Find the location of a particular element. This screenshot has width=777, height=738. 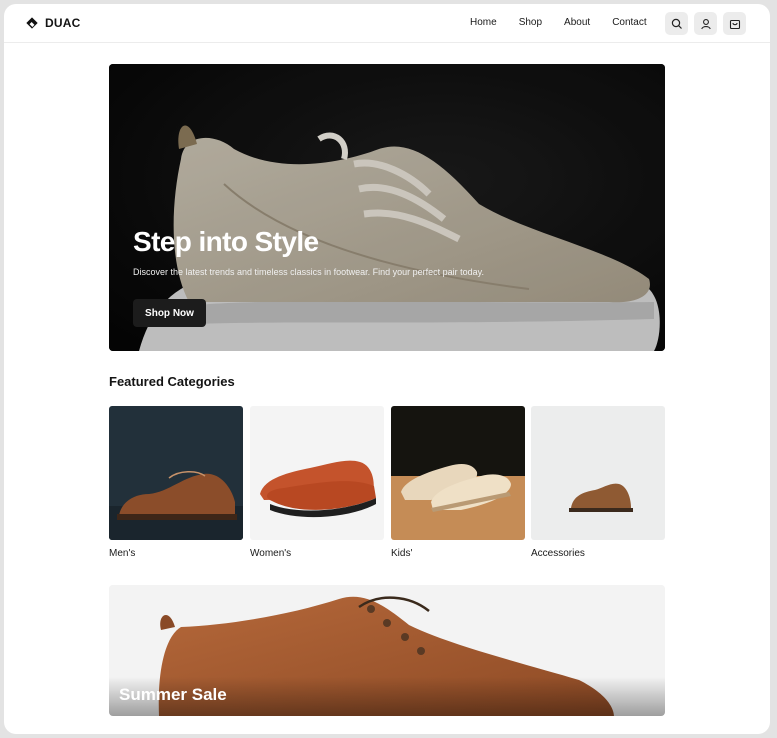

site-header: DUAC Home Shop About Contact is located at coordinates (387, 23).